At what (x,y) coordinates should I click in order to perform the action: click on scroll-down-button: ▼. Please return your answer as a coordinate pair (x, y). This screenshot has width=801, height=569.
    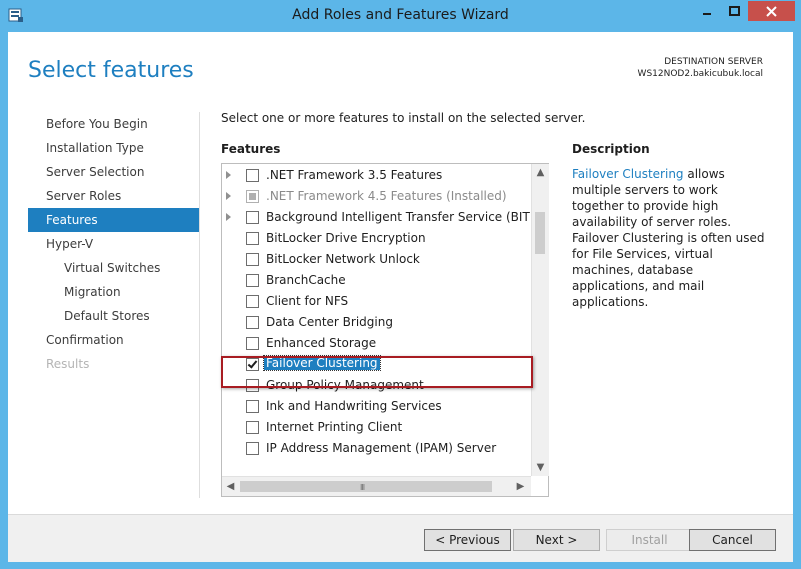
    Looking at the image, I should click on (540, 467).